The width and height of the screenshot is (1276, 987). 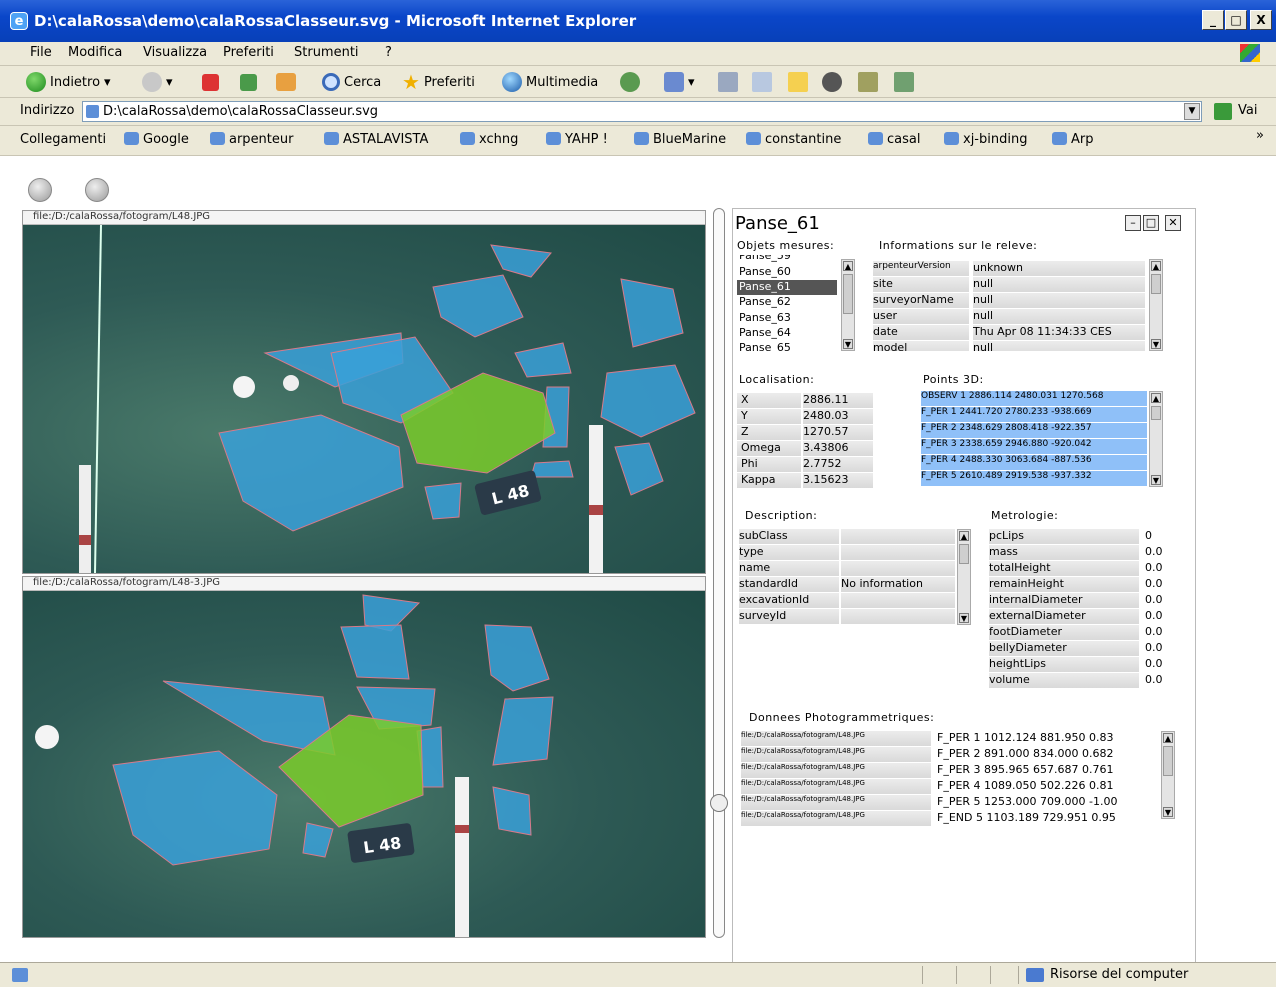 What do you see at coordinates (787, 287) in the screenshot?
I see `list-item-selected: Panse_61` at bounding box center [787, 287].